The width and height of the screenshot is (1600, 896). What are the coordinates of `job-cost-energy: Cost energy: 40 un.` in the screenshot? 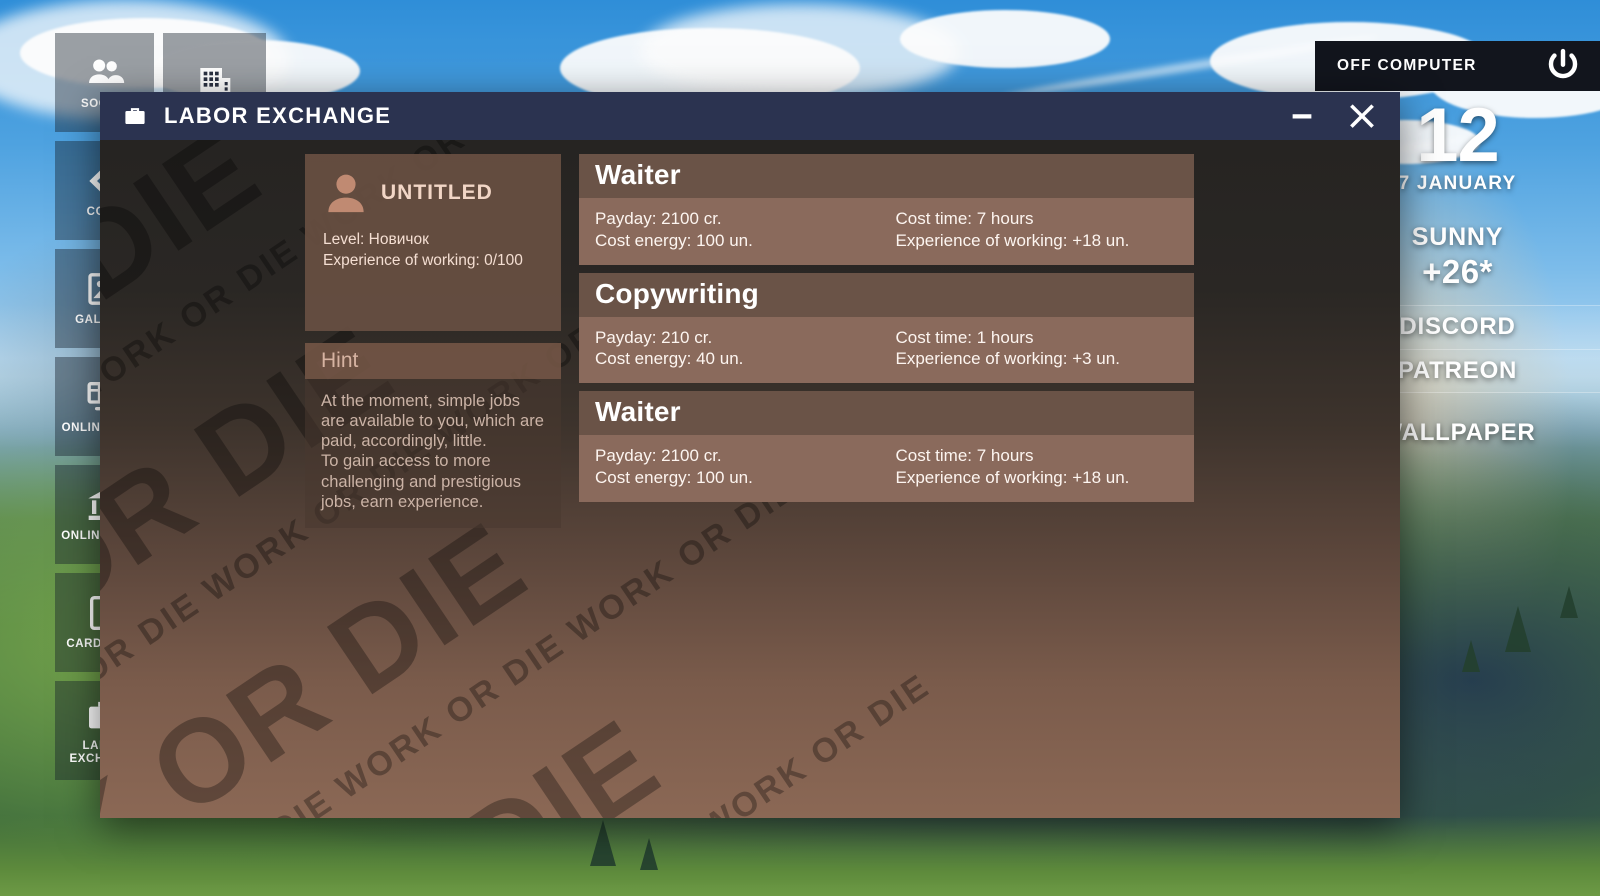 It's located at (669, 359).